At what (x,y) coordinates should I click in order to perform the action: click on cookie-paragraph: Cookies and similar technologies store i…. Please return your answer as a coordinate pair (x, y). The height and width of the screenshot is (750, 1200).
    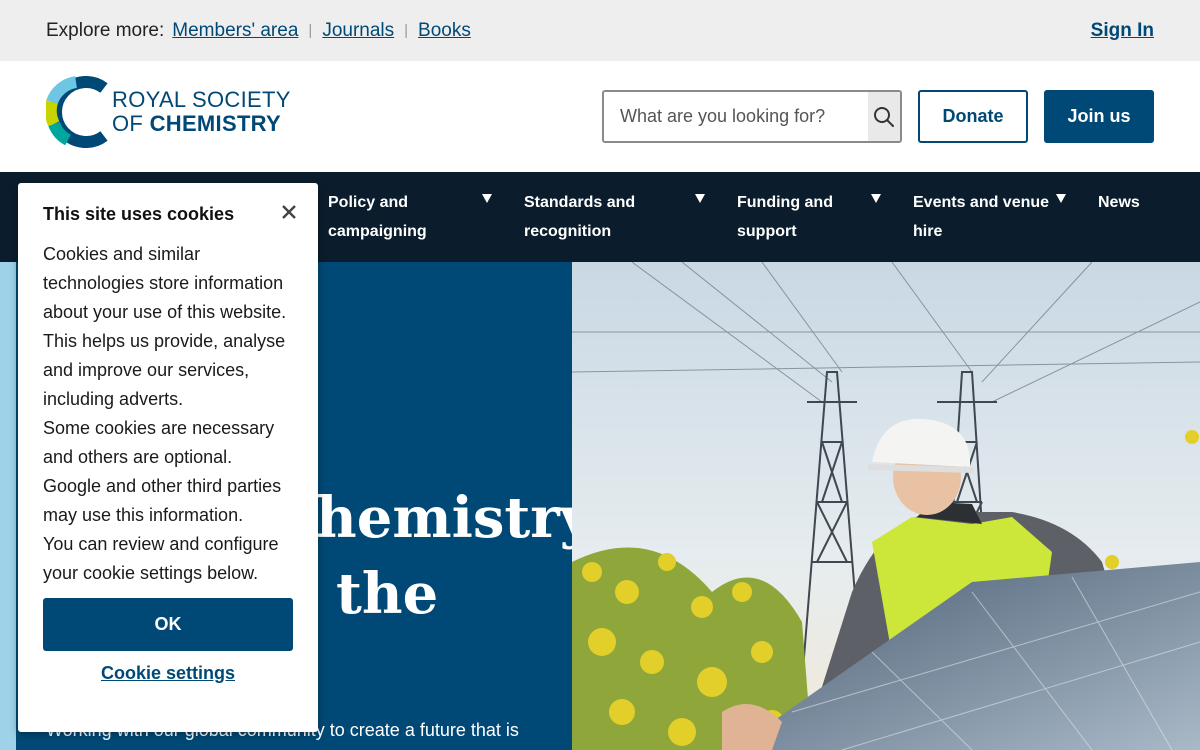
    Looking at the image, I should click on (165, 326).